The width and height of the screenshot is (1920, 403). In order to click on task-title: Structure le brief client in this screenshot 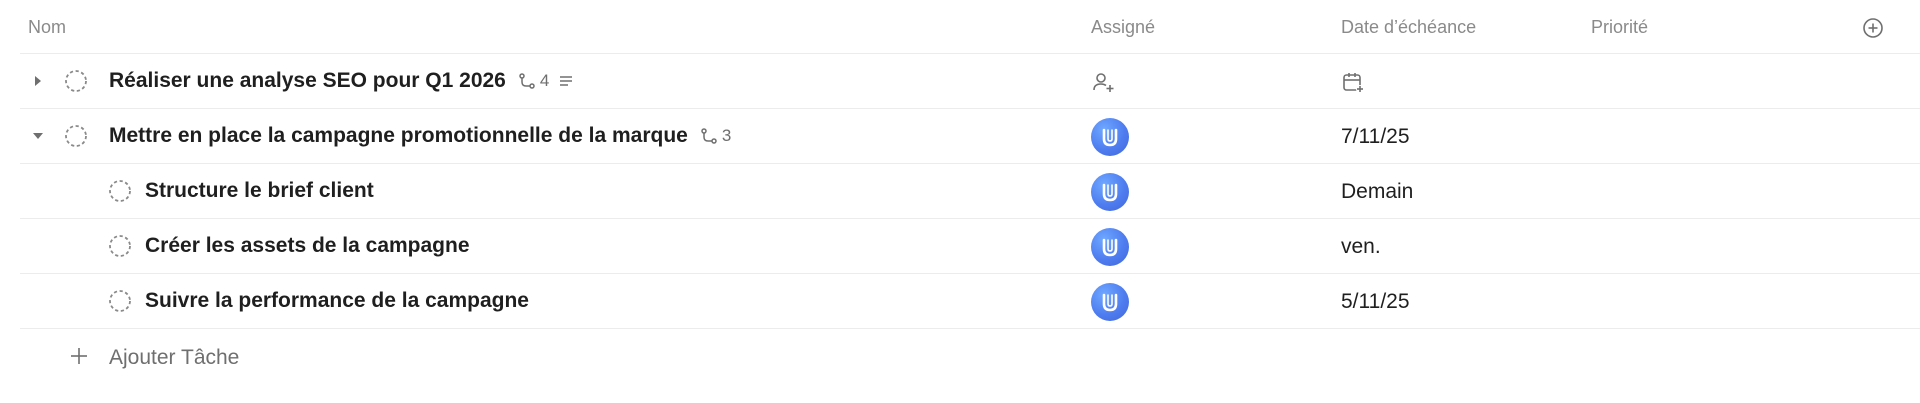, I will do `click(259, 191)`.